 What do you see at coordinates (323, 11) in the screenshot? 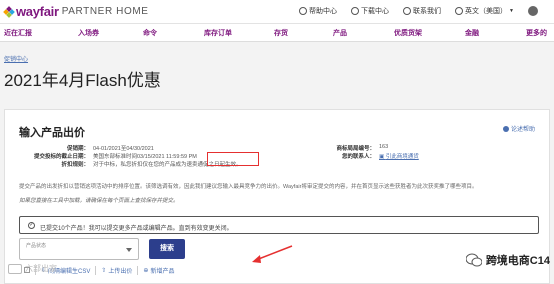
I see `help-center-label: 帮助中心` at bounding box center [323, 11].